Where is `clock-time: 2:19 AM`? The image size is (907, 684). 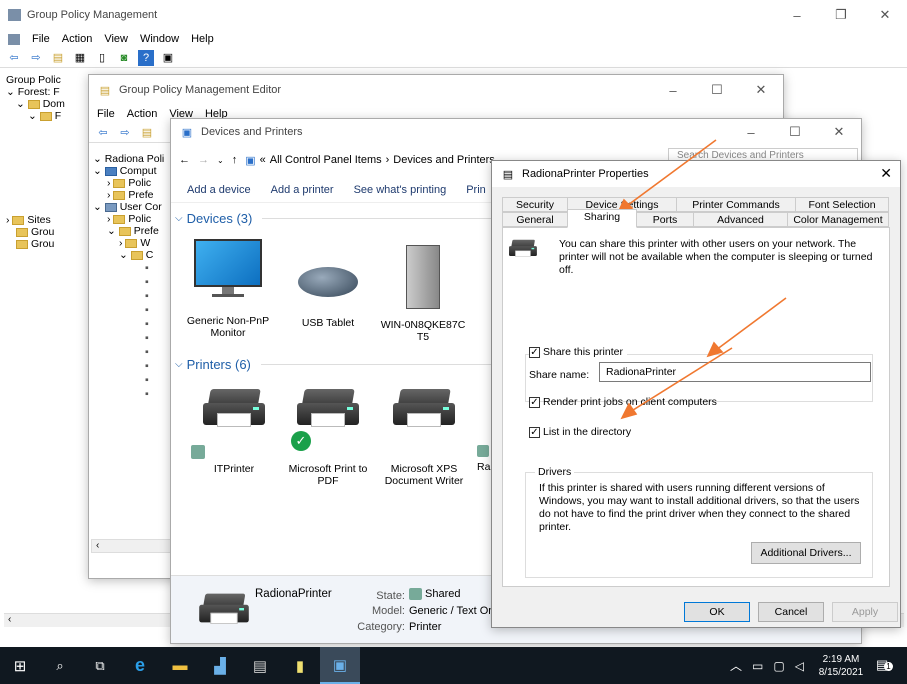
clock-time: 2:19 AM is located at coordinates (841, 659).